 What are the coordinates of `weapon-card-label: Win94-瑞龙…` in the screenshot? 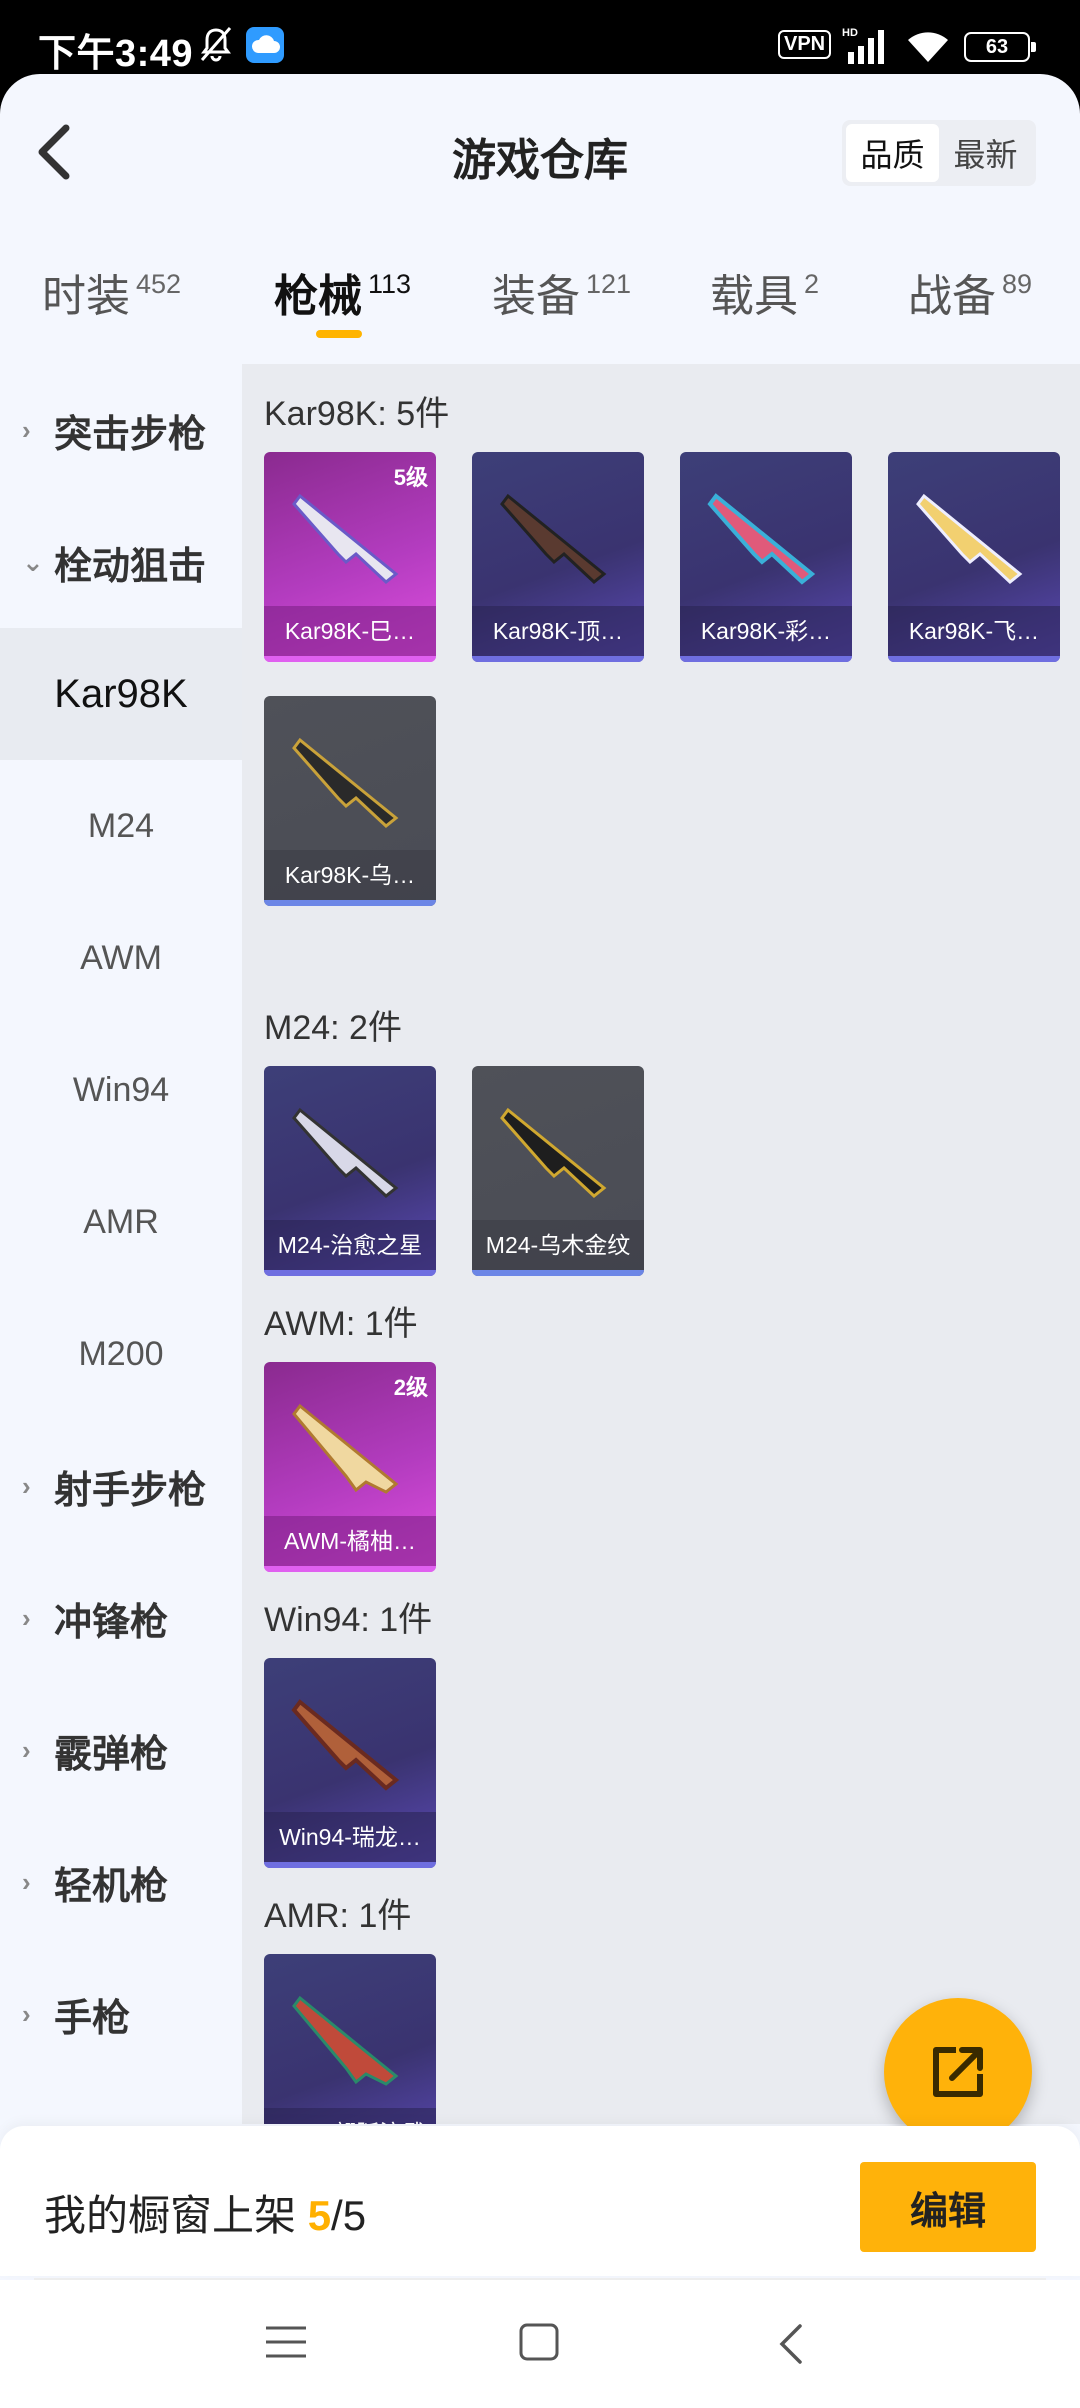 It's located at (350, 1837).